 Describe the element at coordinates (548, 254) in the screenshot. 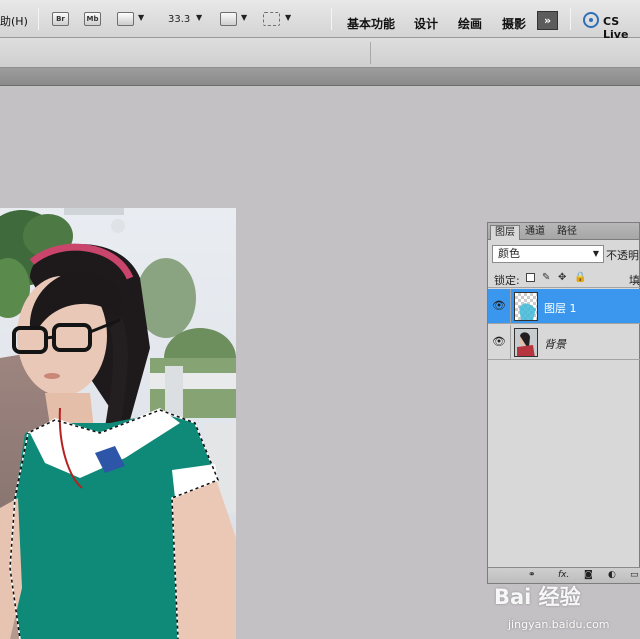

I see `blend-mode-select: 颜色 ▼` at that location.